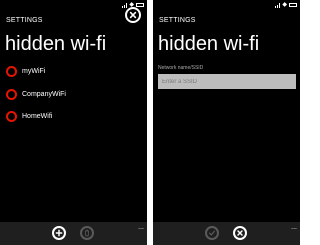 The image size is (320, 245). I want to click on check-icon, so click(212, 233).